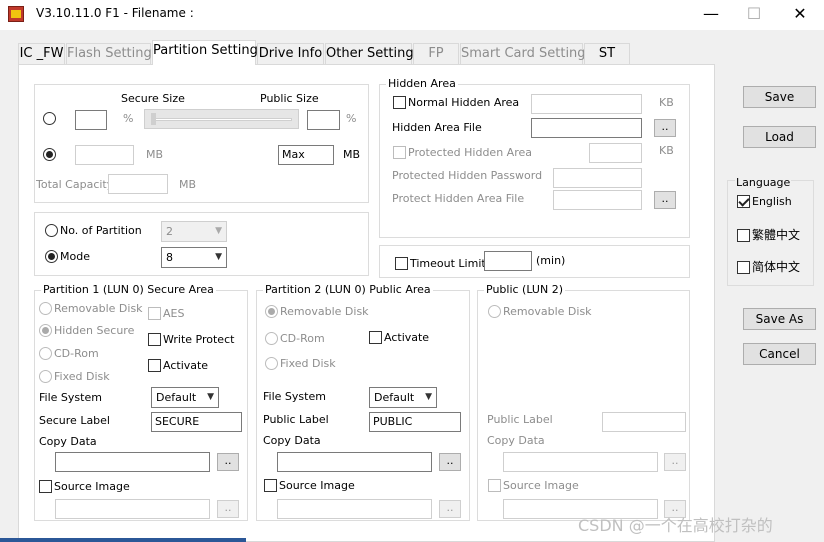 This screenshot has width=824, height=542. Describe the element at coordinates (271, 311) in the screenshot. I see `p2-removable-disk-radio` at that location.